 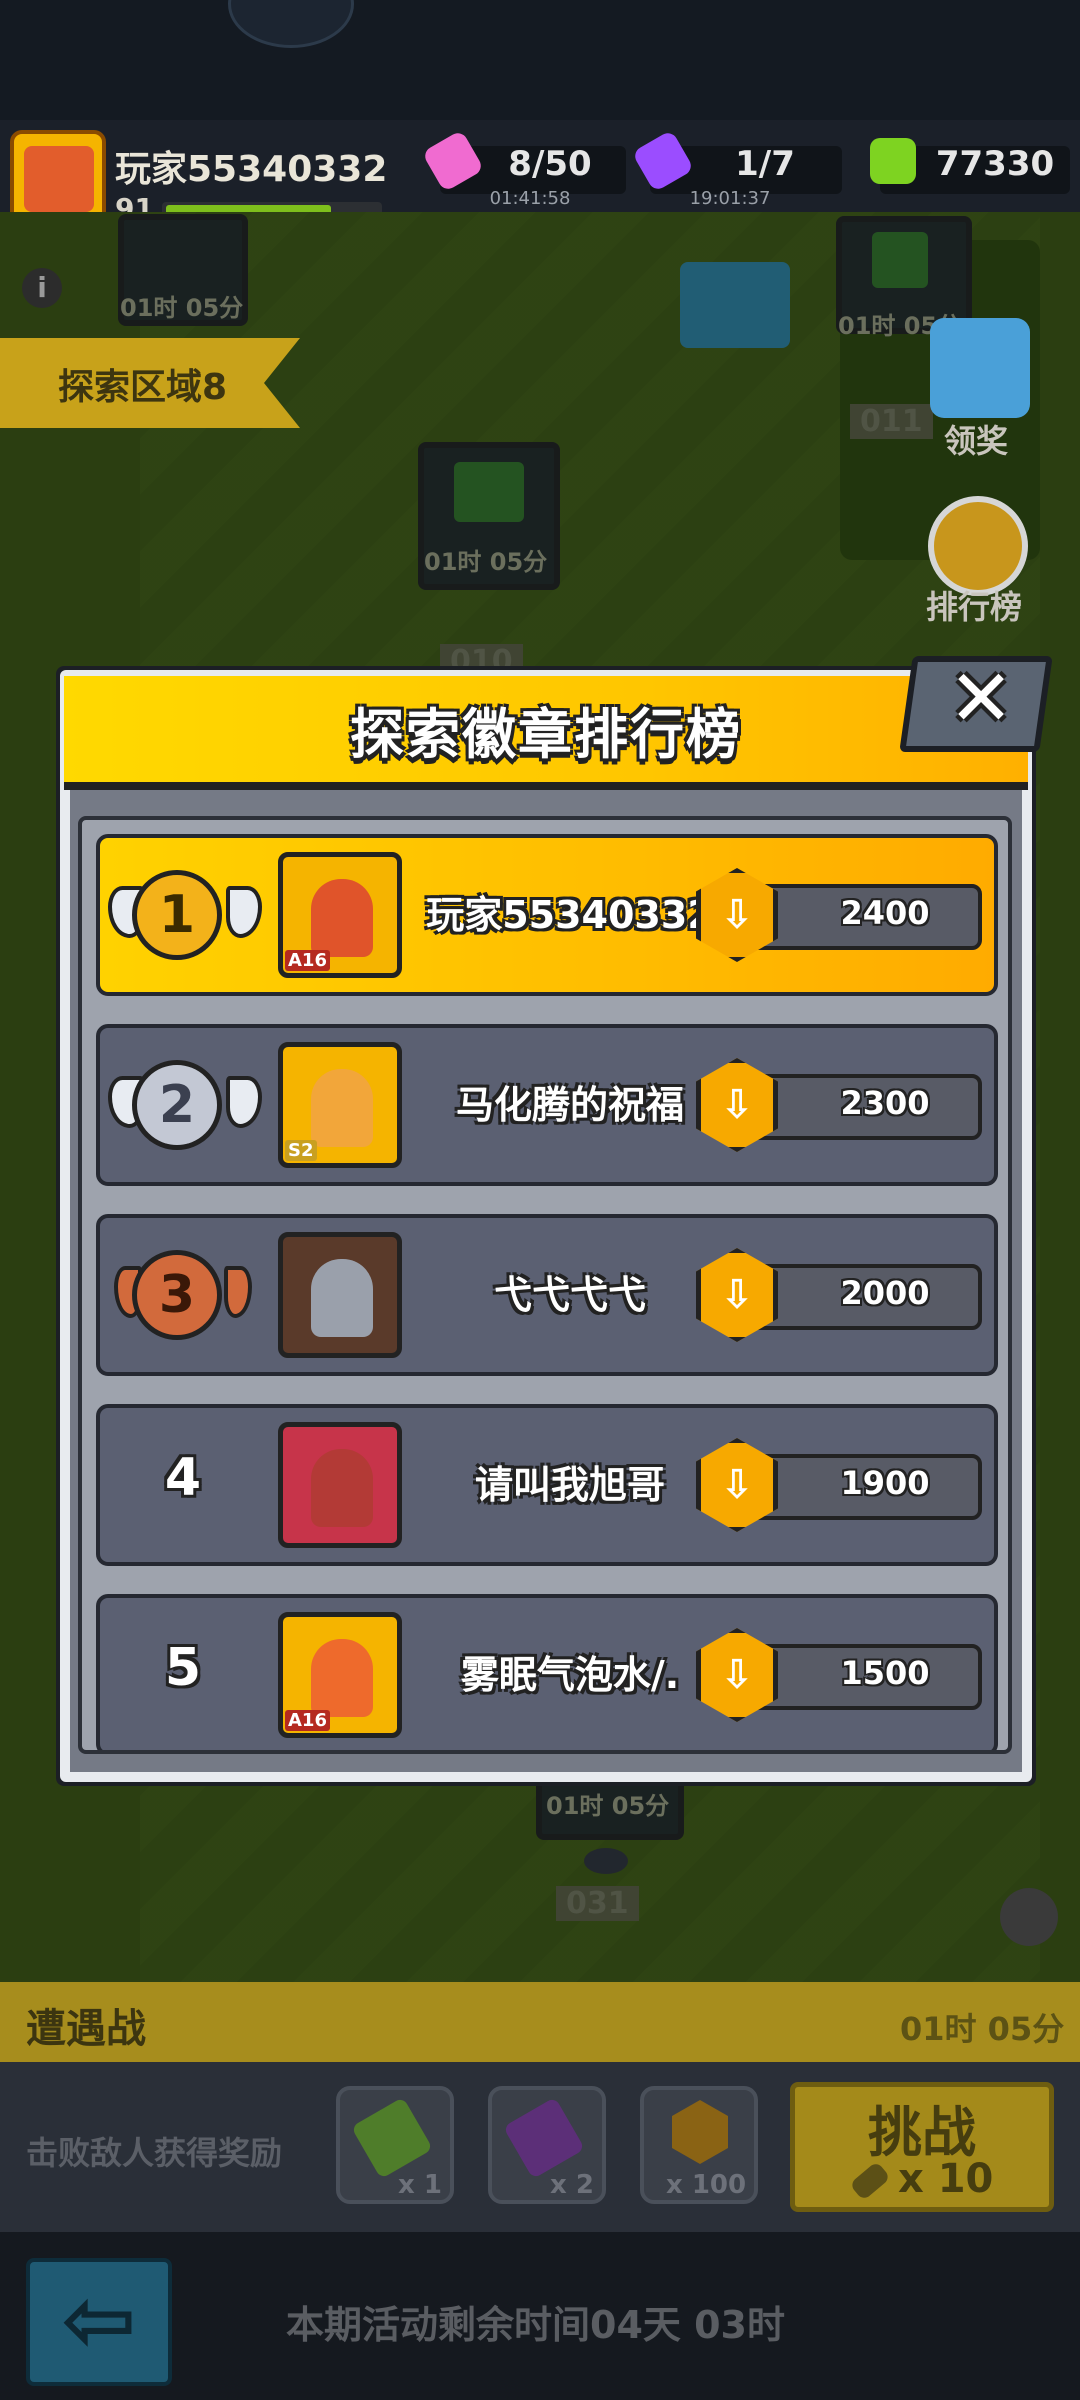 I want to click on rank-number: 5, so click(x=183, y=1668).